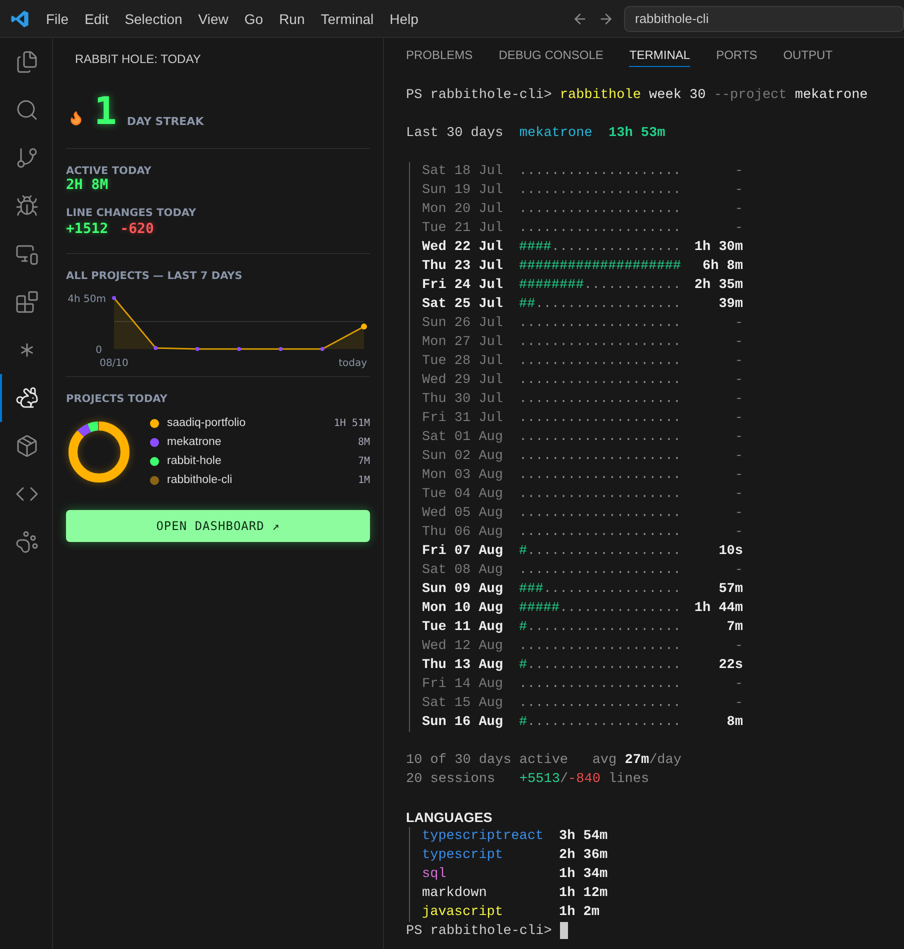 The height and width of the screenshot is (949, 904). Describe the element at coordinates (483, 837) in the screenshot. I see `language-name: typescriptreact` at that location.